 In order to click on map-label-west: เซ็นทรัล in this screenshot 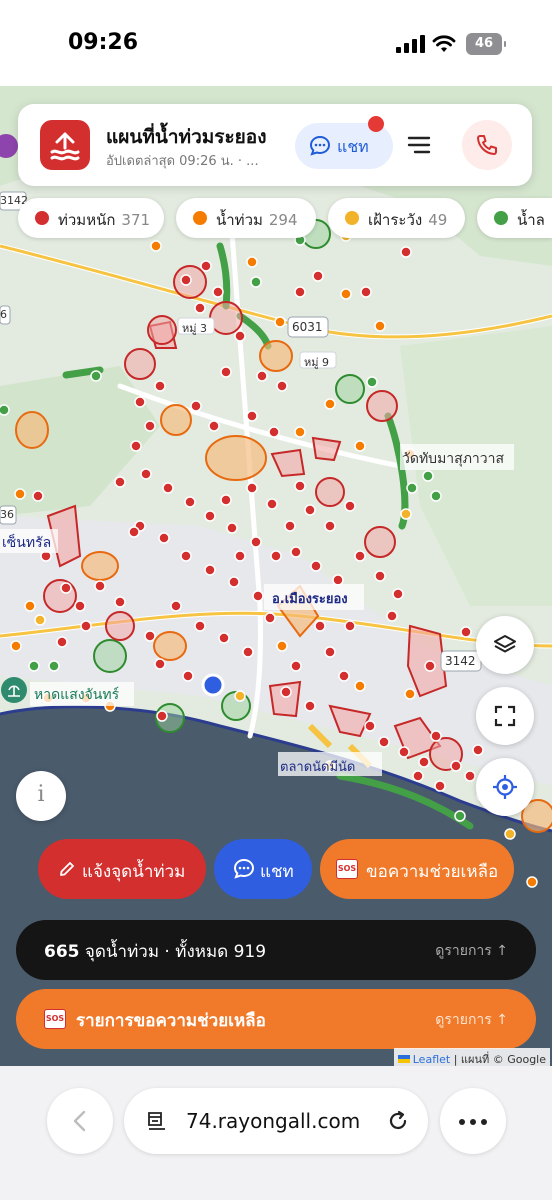, I will do `click(27, 543)`.